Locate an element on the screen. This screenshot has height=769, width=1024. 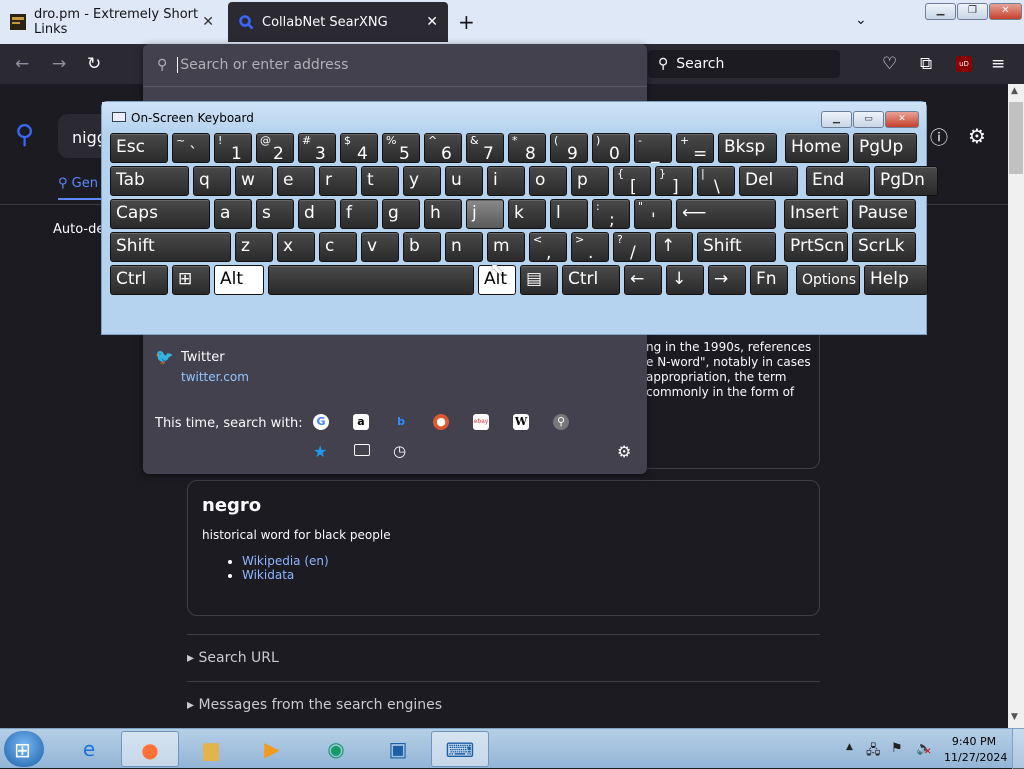
key-home: Home is located at coordinates (817, 148).